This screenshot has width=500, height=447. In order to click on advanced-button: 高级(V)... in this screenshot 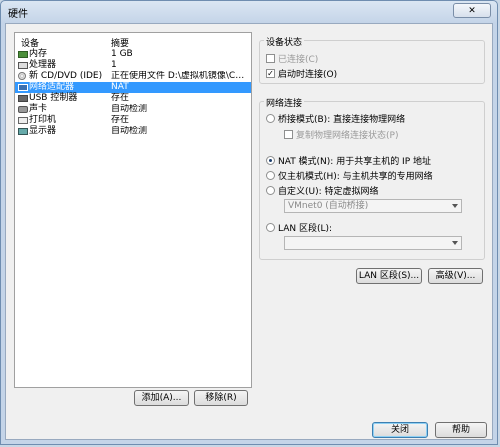, I will do `click(455, 276)`.